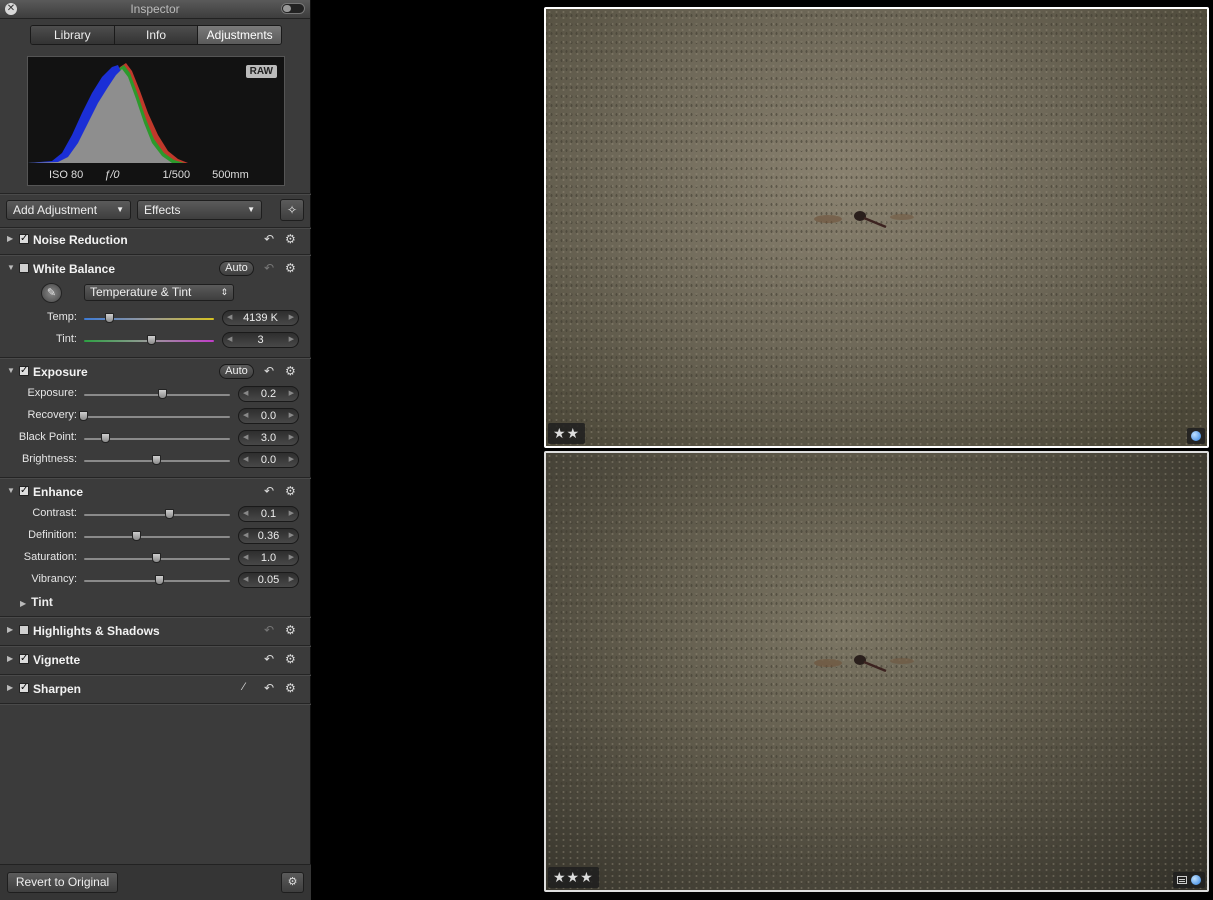  I want to click on temp-slider-track, so click(149, 319).